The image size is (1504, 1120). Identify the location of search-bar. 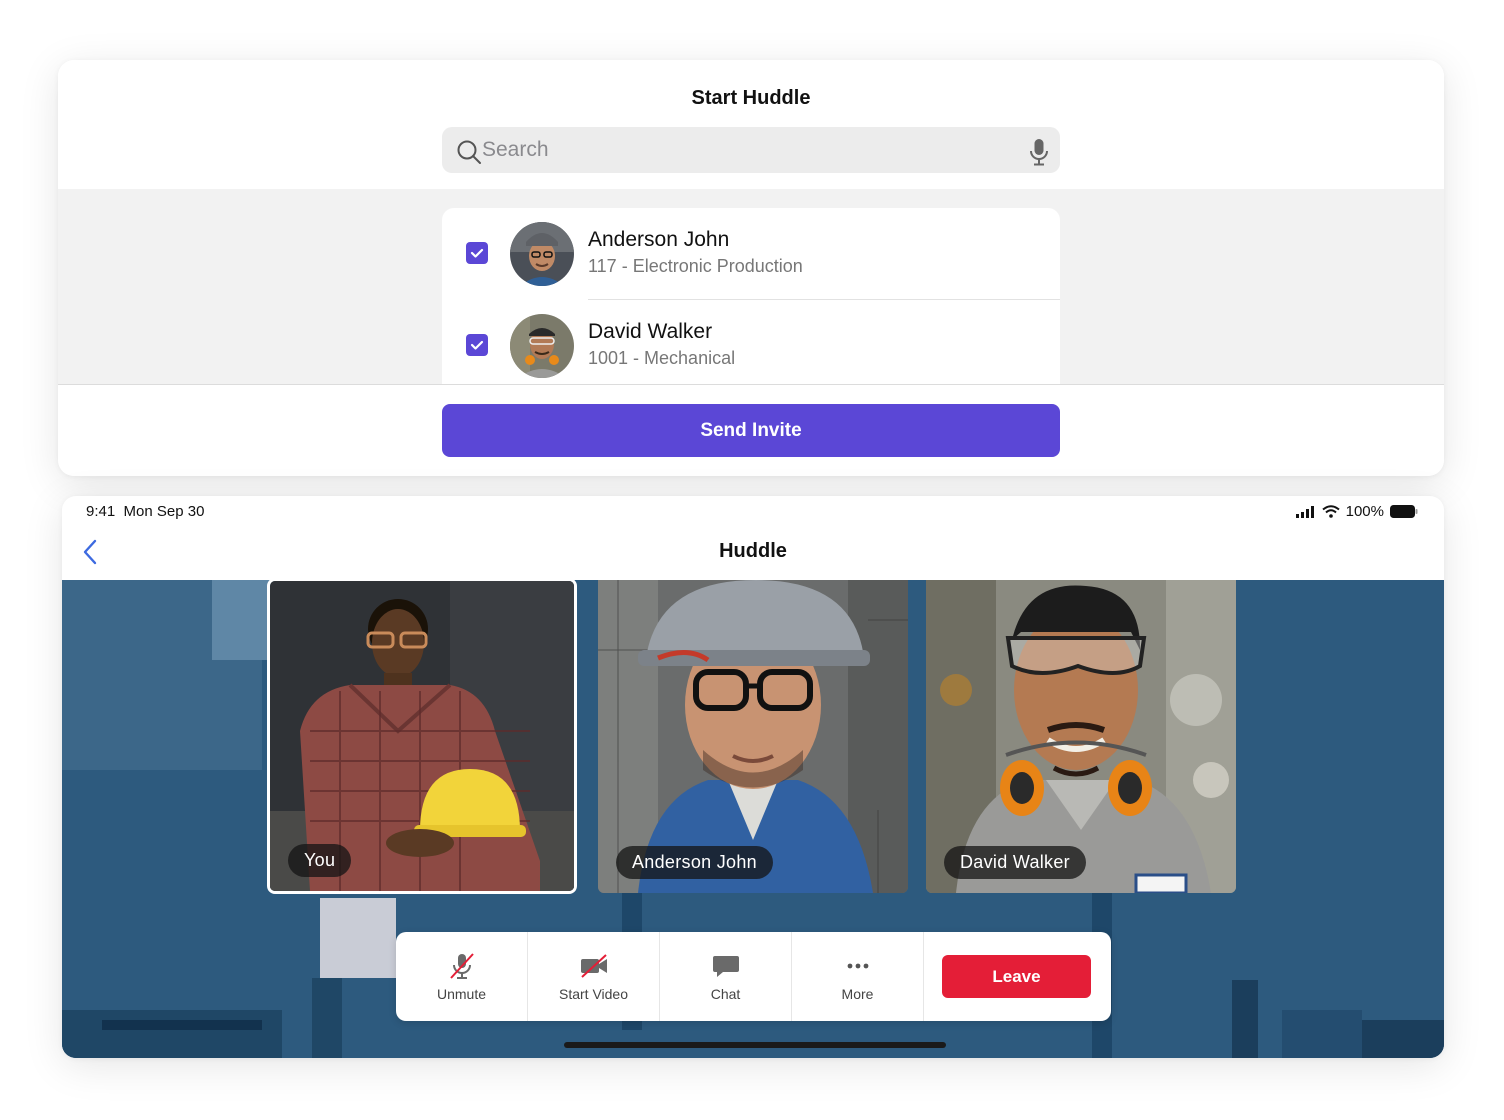
(751, 150).